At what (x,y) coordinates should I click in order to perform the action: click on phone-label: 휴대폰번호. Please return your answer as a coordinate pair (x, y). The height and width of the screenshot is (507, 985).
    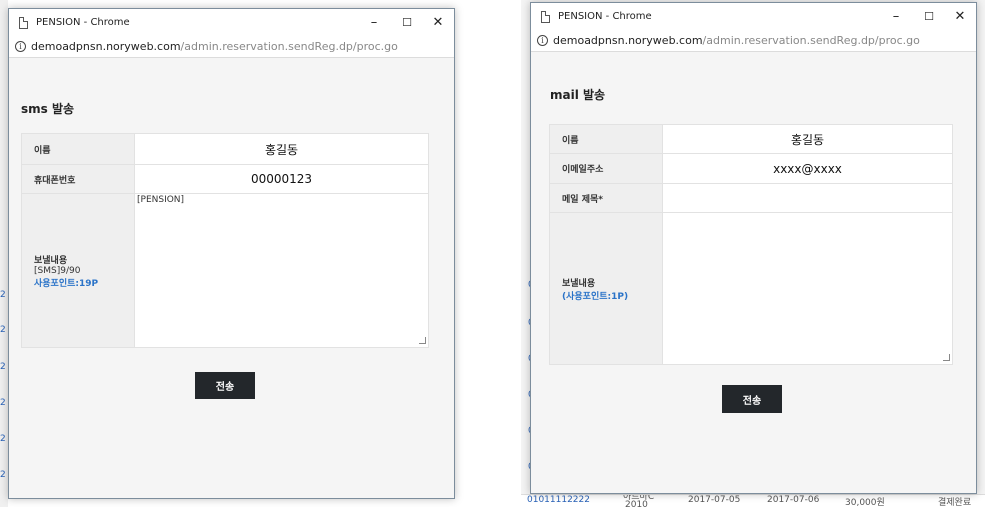
    Looking at the image, I should click on (78, 179).